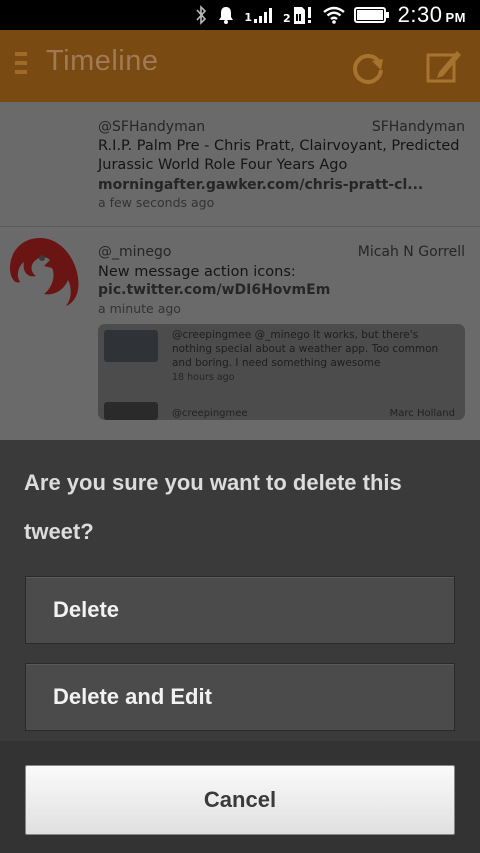 This screenshot has height=853, width=480. What do you see at coordinates (334, 15) in the screenshot?
I see `wifi-icon` at bounding box center [334, 15].